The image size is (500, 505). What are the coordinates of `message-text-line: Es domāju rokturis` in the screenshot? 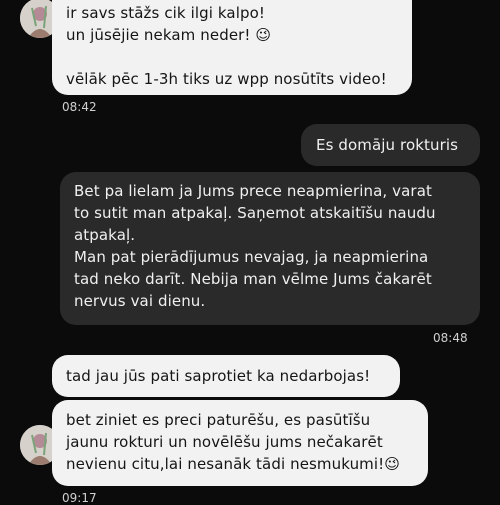 It's located at (387, 145).